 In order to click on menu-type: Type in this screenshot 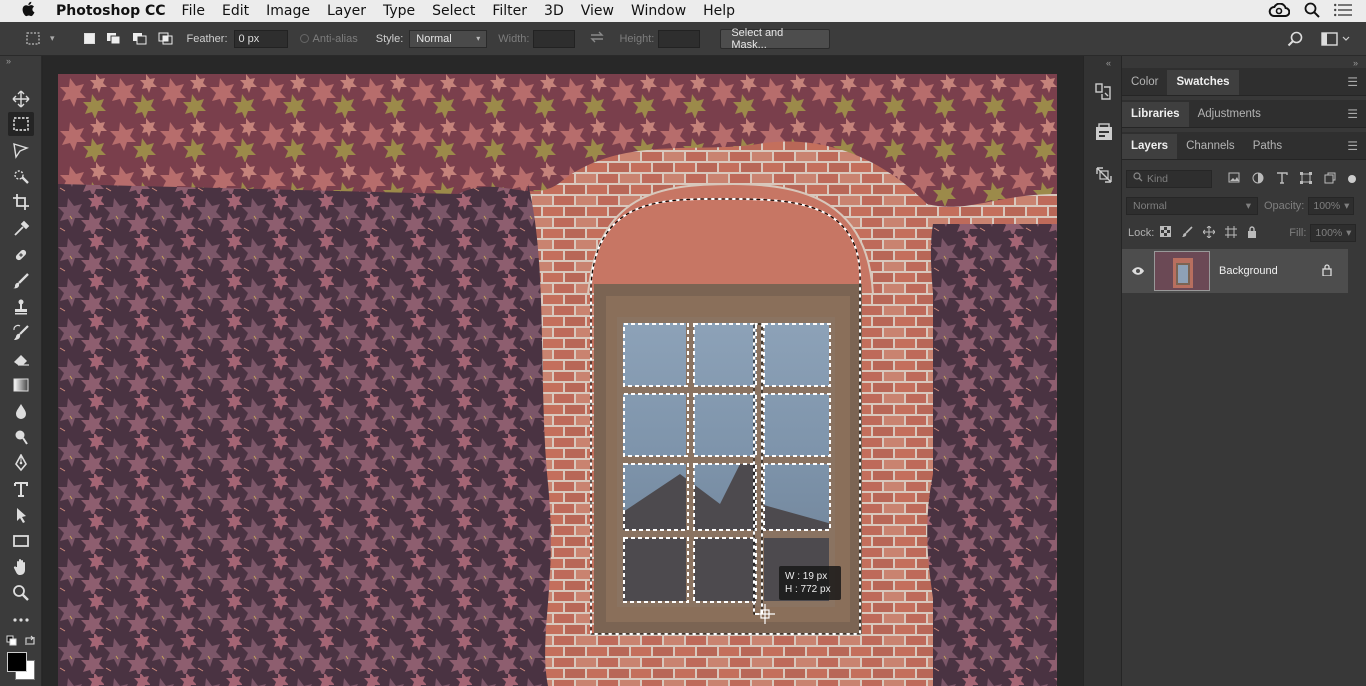, I will do `click(399, 11)`.